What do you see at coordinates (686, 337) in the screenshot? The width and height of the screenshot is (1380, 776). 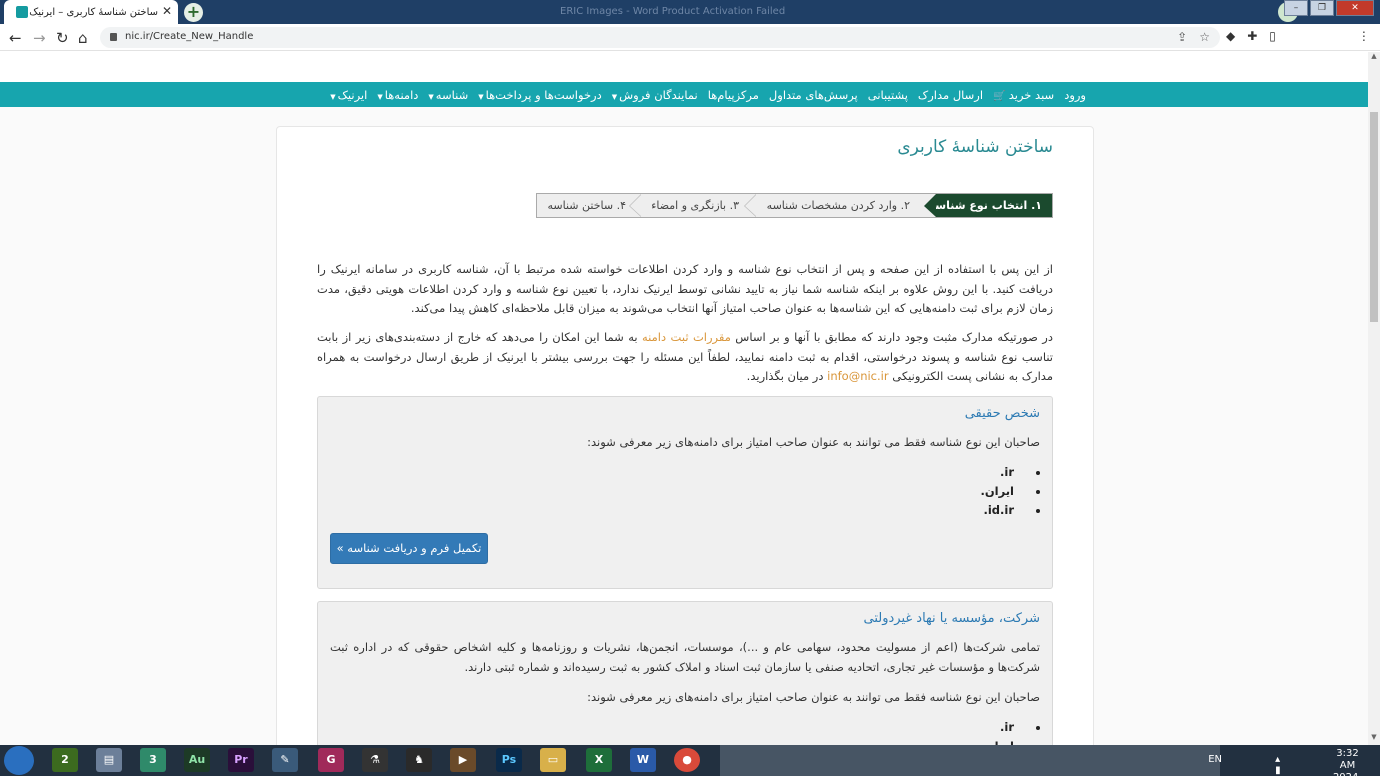 I see `domain-rules-link: مقررات ثبت دامنه` at bounding box center [686, 337].